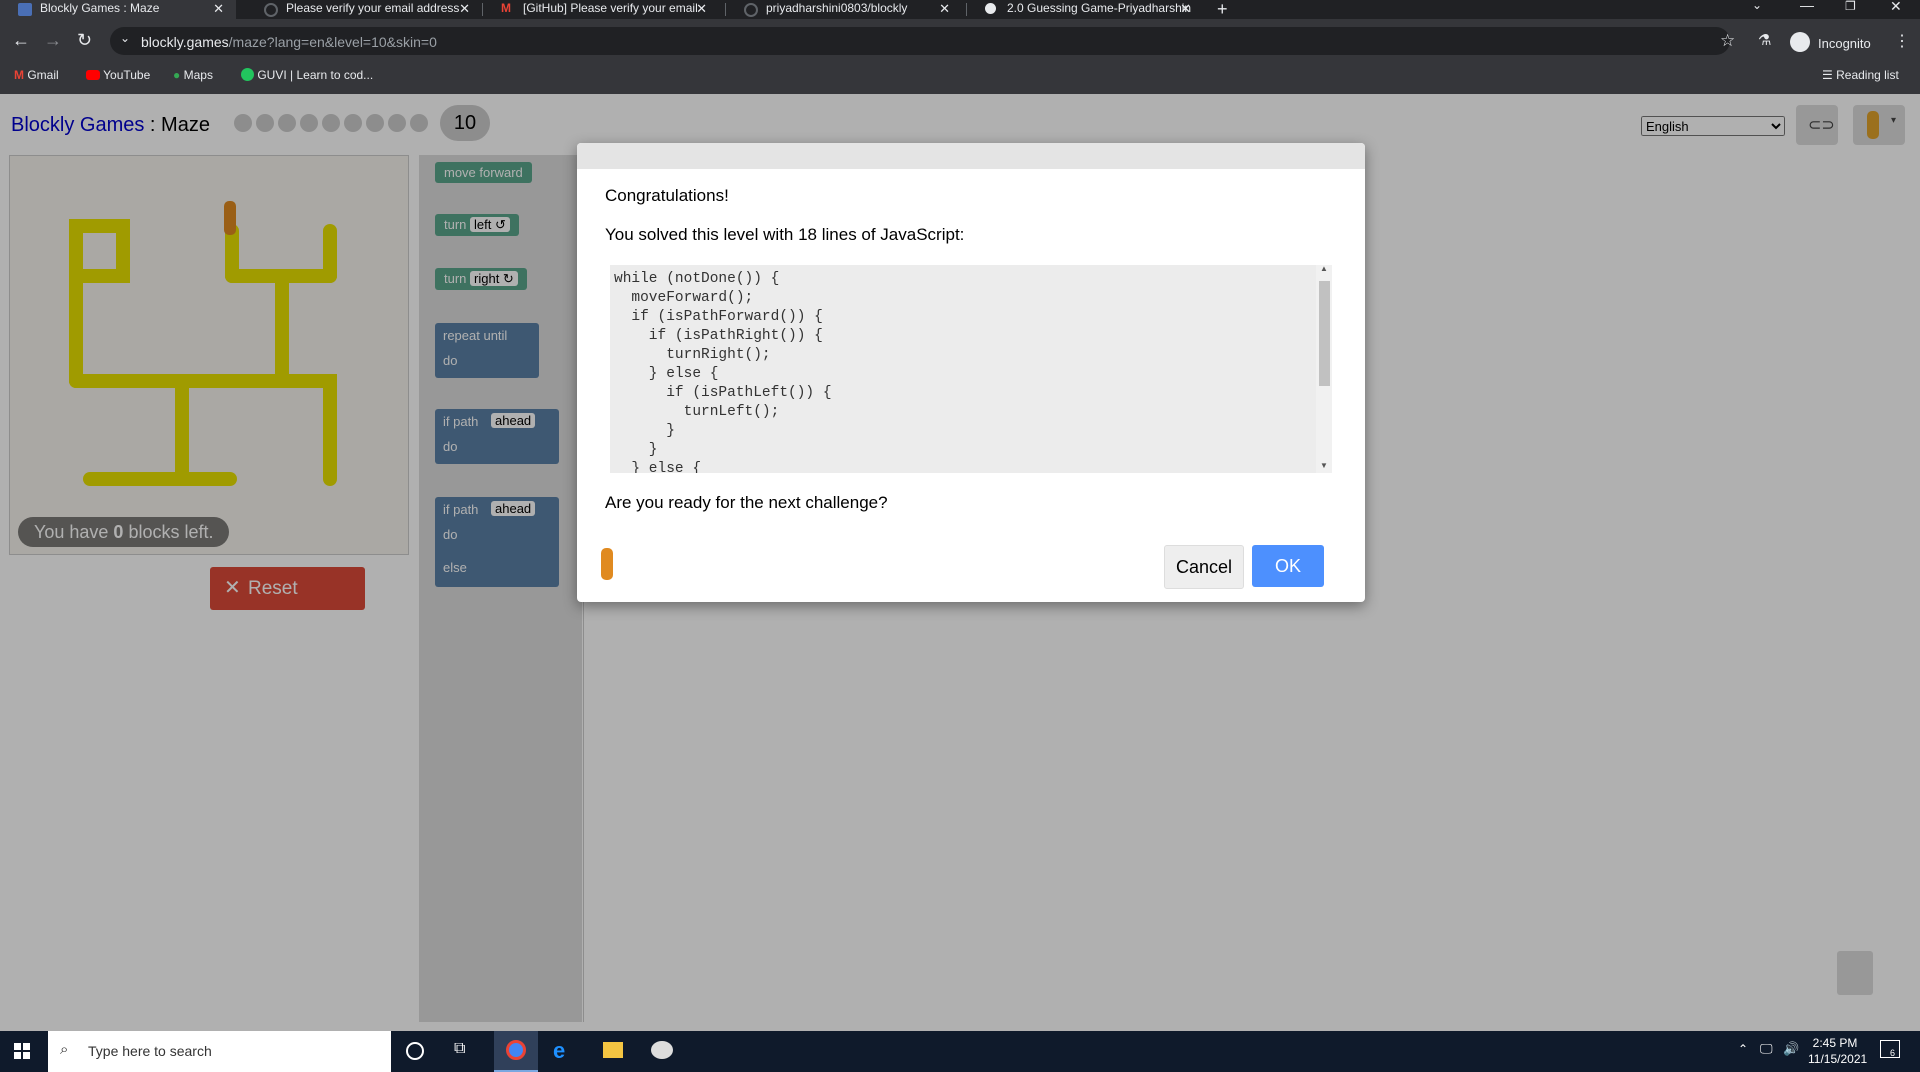 The height and width of the screenshot is (1072, 1920). I want to click on tab-blockly: Blockly Games : Maze ✕, so click(118, 9).